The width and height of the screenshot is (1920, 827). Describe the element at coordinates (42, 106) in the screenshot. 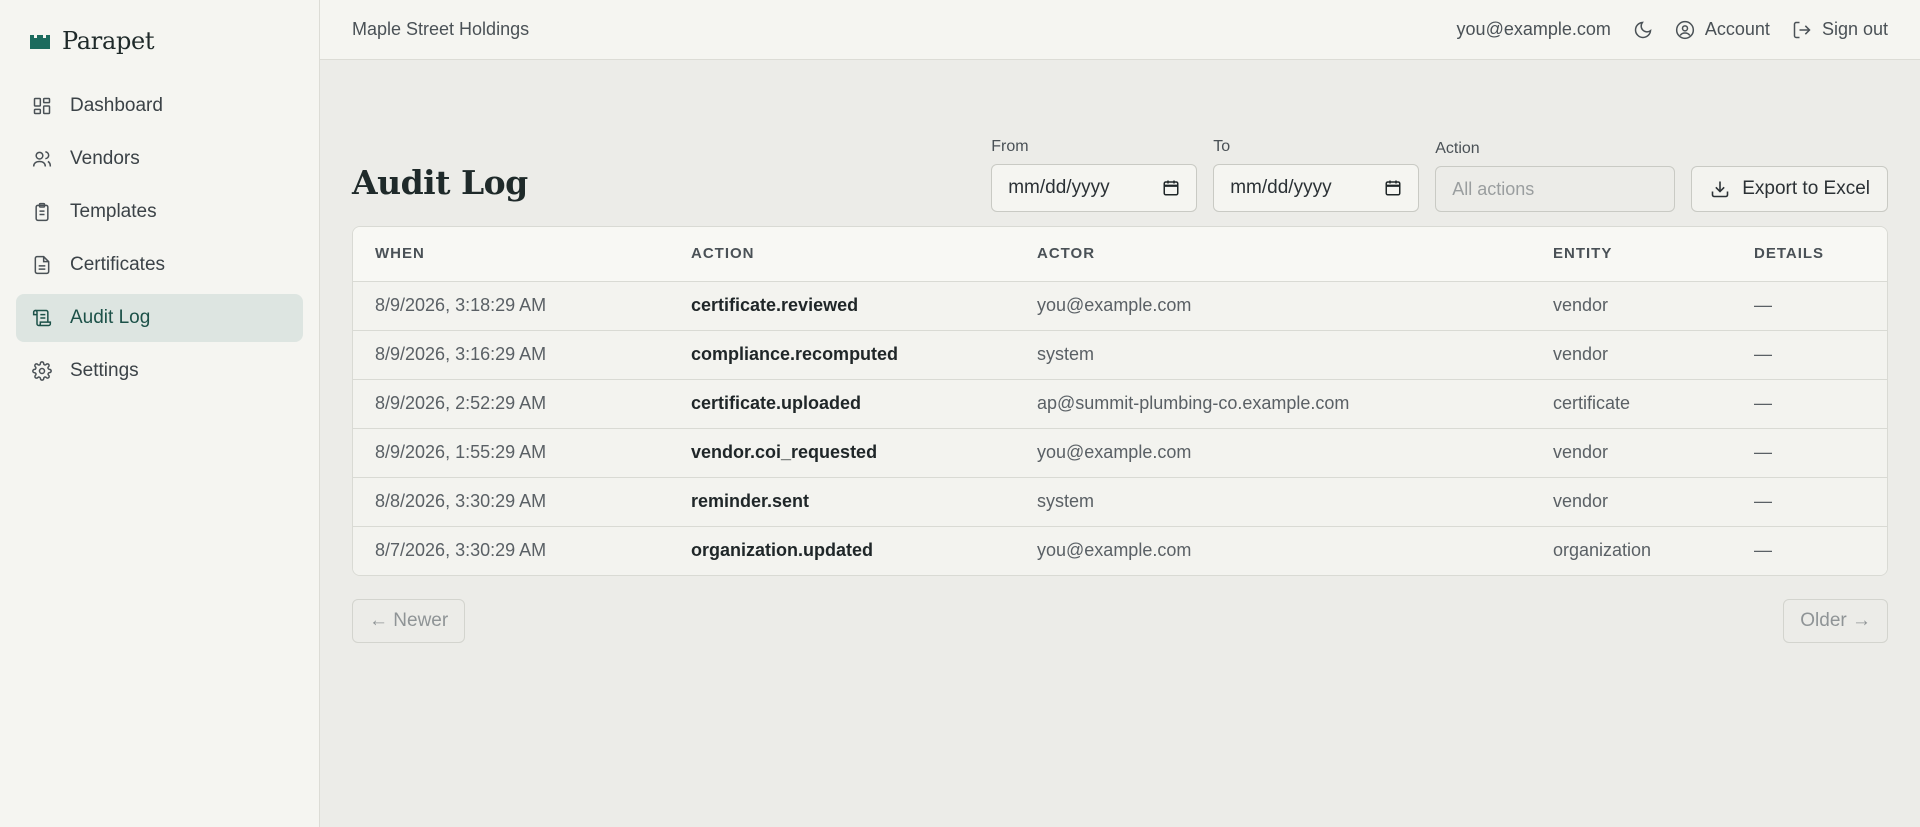

I see `dashboard-icon` at that location.